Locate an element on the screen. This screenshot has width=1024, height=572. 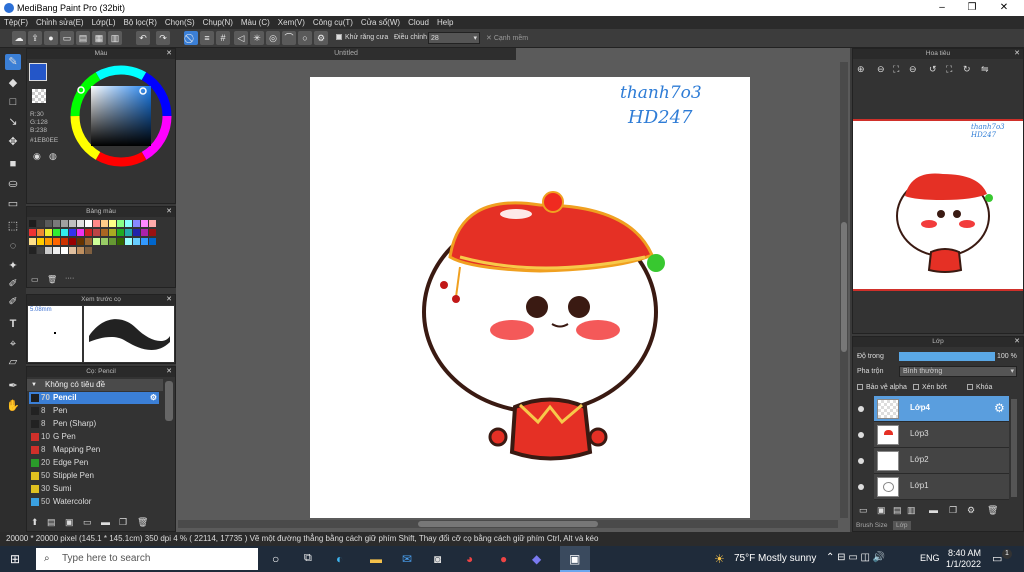
layer-item-3: Lớp3 is located at coordinates (941, 435).